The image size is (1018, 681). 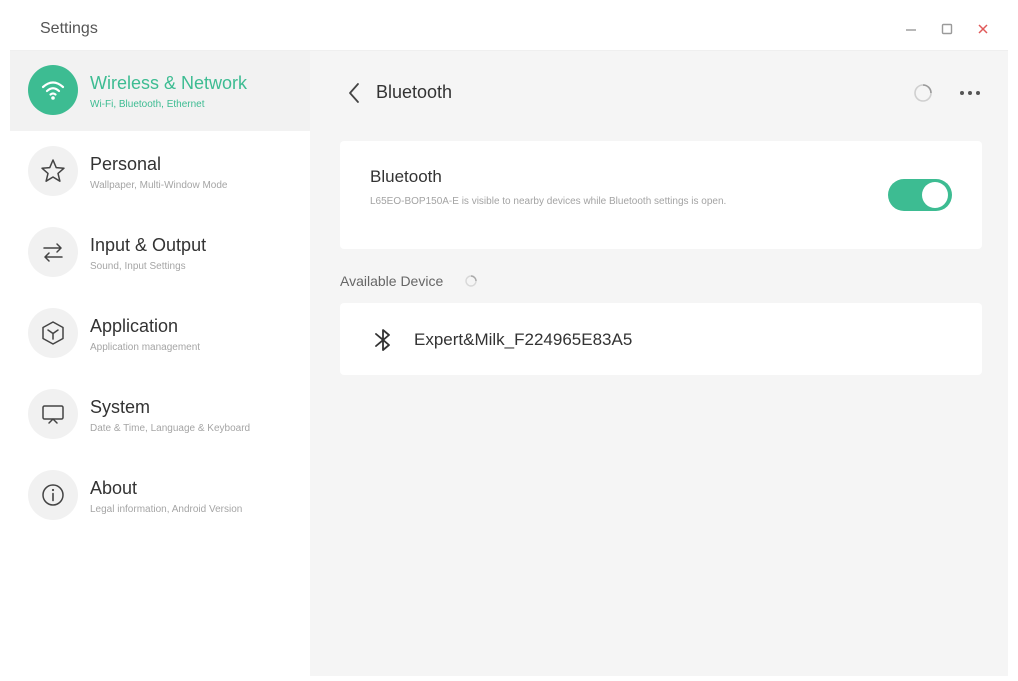 What do you see at coordinates (935, 195) in the screenshot?
I see `toggle-knob` at bounding box center [935, 195].